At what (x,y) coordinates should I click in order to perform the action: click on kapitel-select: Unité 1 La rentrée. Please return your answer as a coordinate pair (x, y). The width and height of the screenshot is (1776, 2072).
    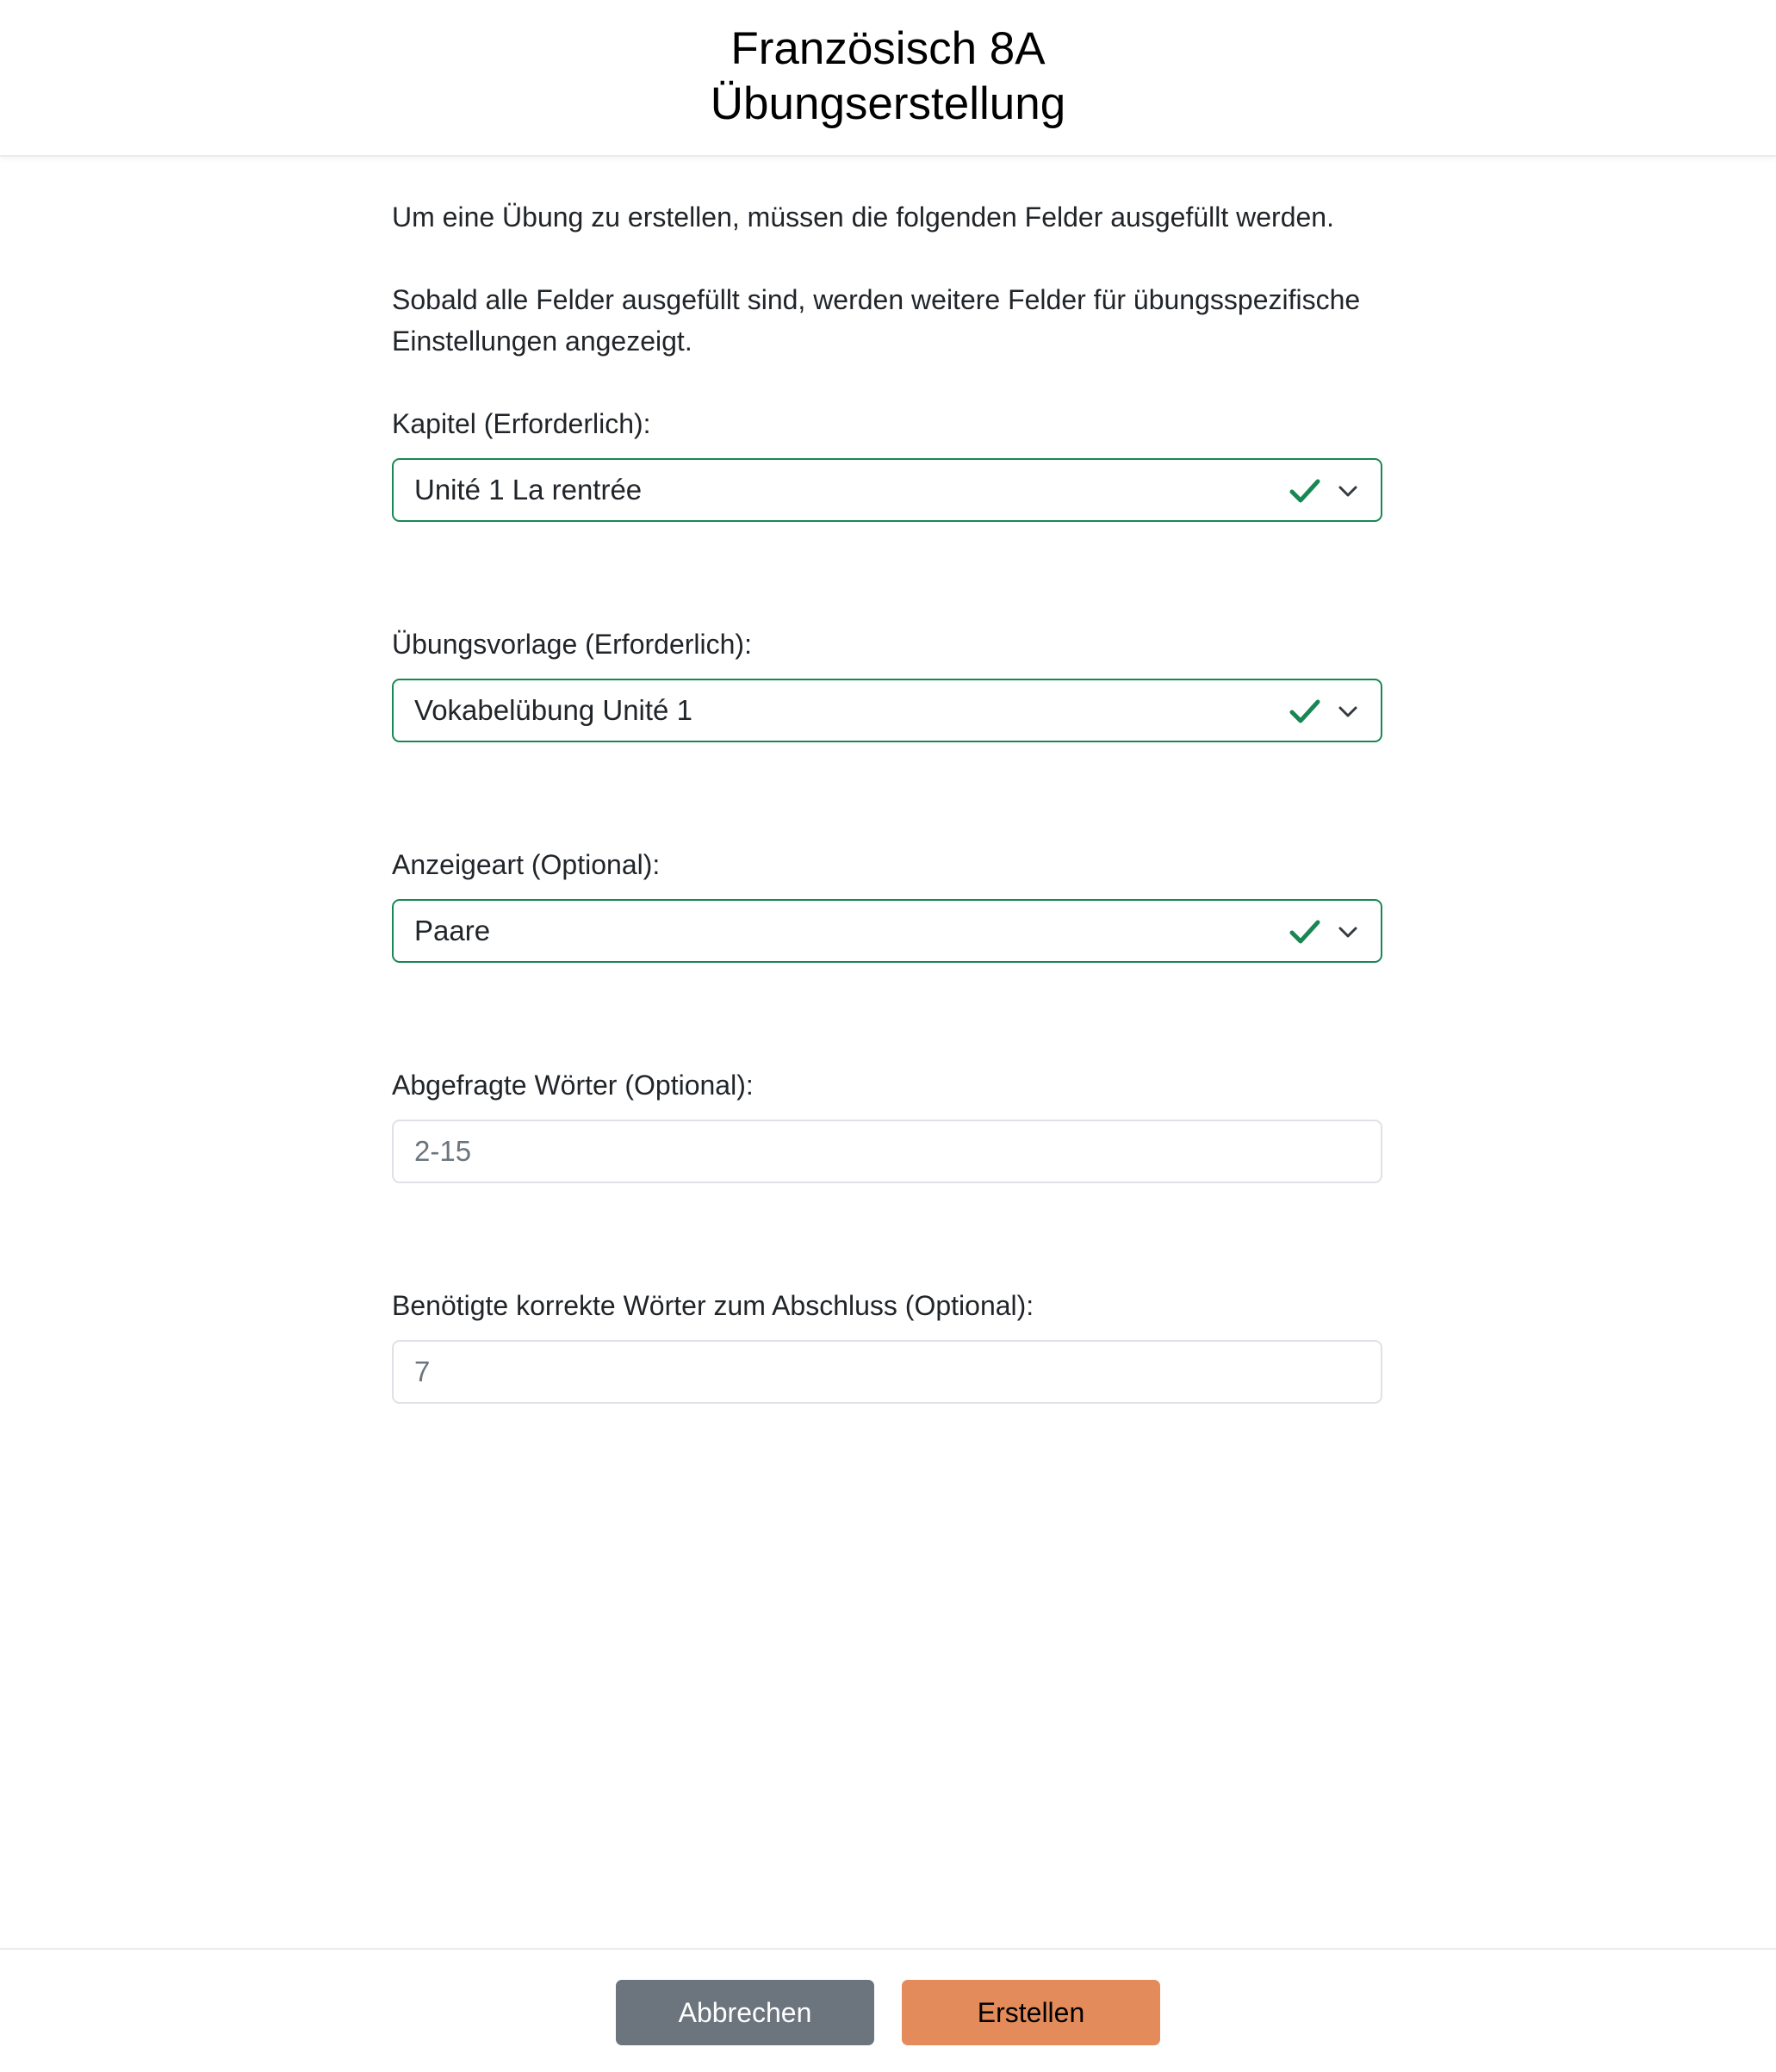
    Looking at the image, I should click on (887, 490).